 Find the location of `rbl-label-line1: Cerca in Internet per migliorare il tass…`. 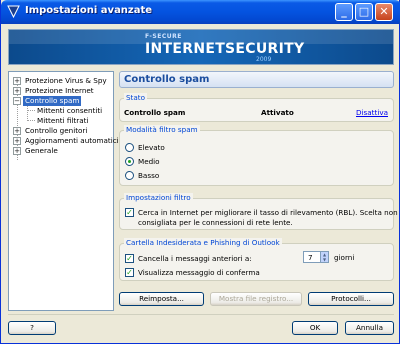

rbl-label-line1: Cerca in Internet per migliorare il tass… is located at coordinates (268, 212).